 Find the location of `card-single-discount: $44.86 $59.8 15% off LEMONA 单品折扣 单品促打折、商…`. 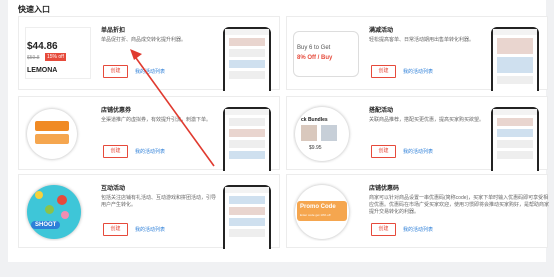

card-single-discount: $44.86 $59.8 15% off LEMONA 单品折扣 单品促打折、商… is located at coordinates (149, 53).